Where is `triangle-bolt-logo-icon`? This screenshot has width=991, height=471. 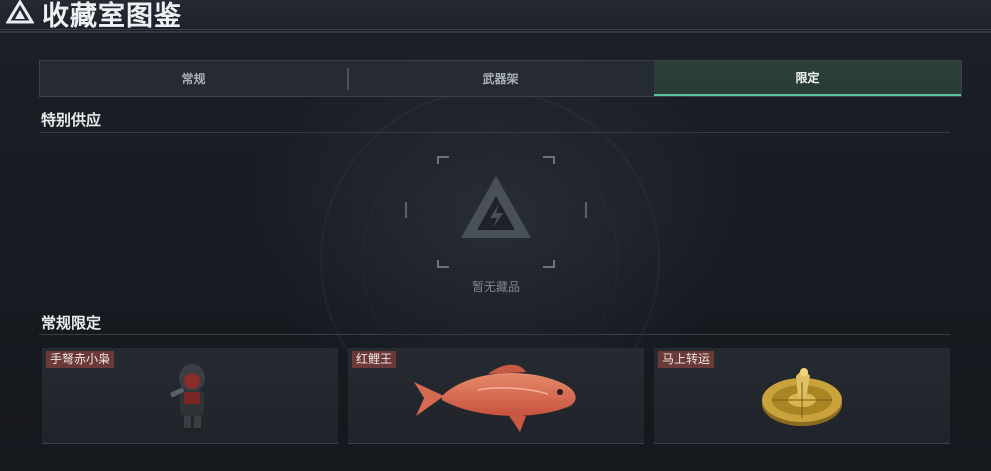 triangle-bolt-logo-icon is located at coordinates (496, 207).